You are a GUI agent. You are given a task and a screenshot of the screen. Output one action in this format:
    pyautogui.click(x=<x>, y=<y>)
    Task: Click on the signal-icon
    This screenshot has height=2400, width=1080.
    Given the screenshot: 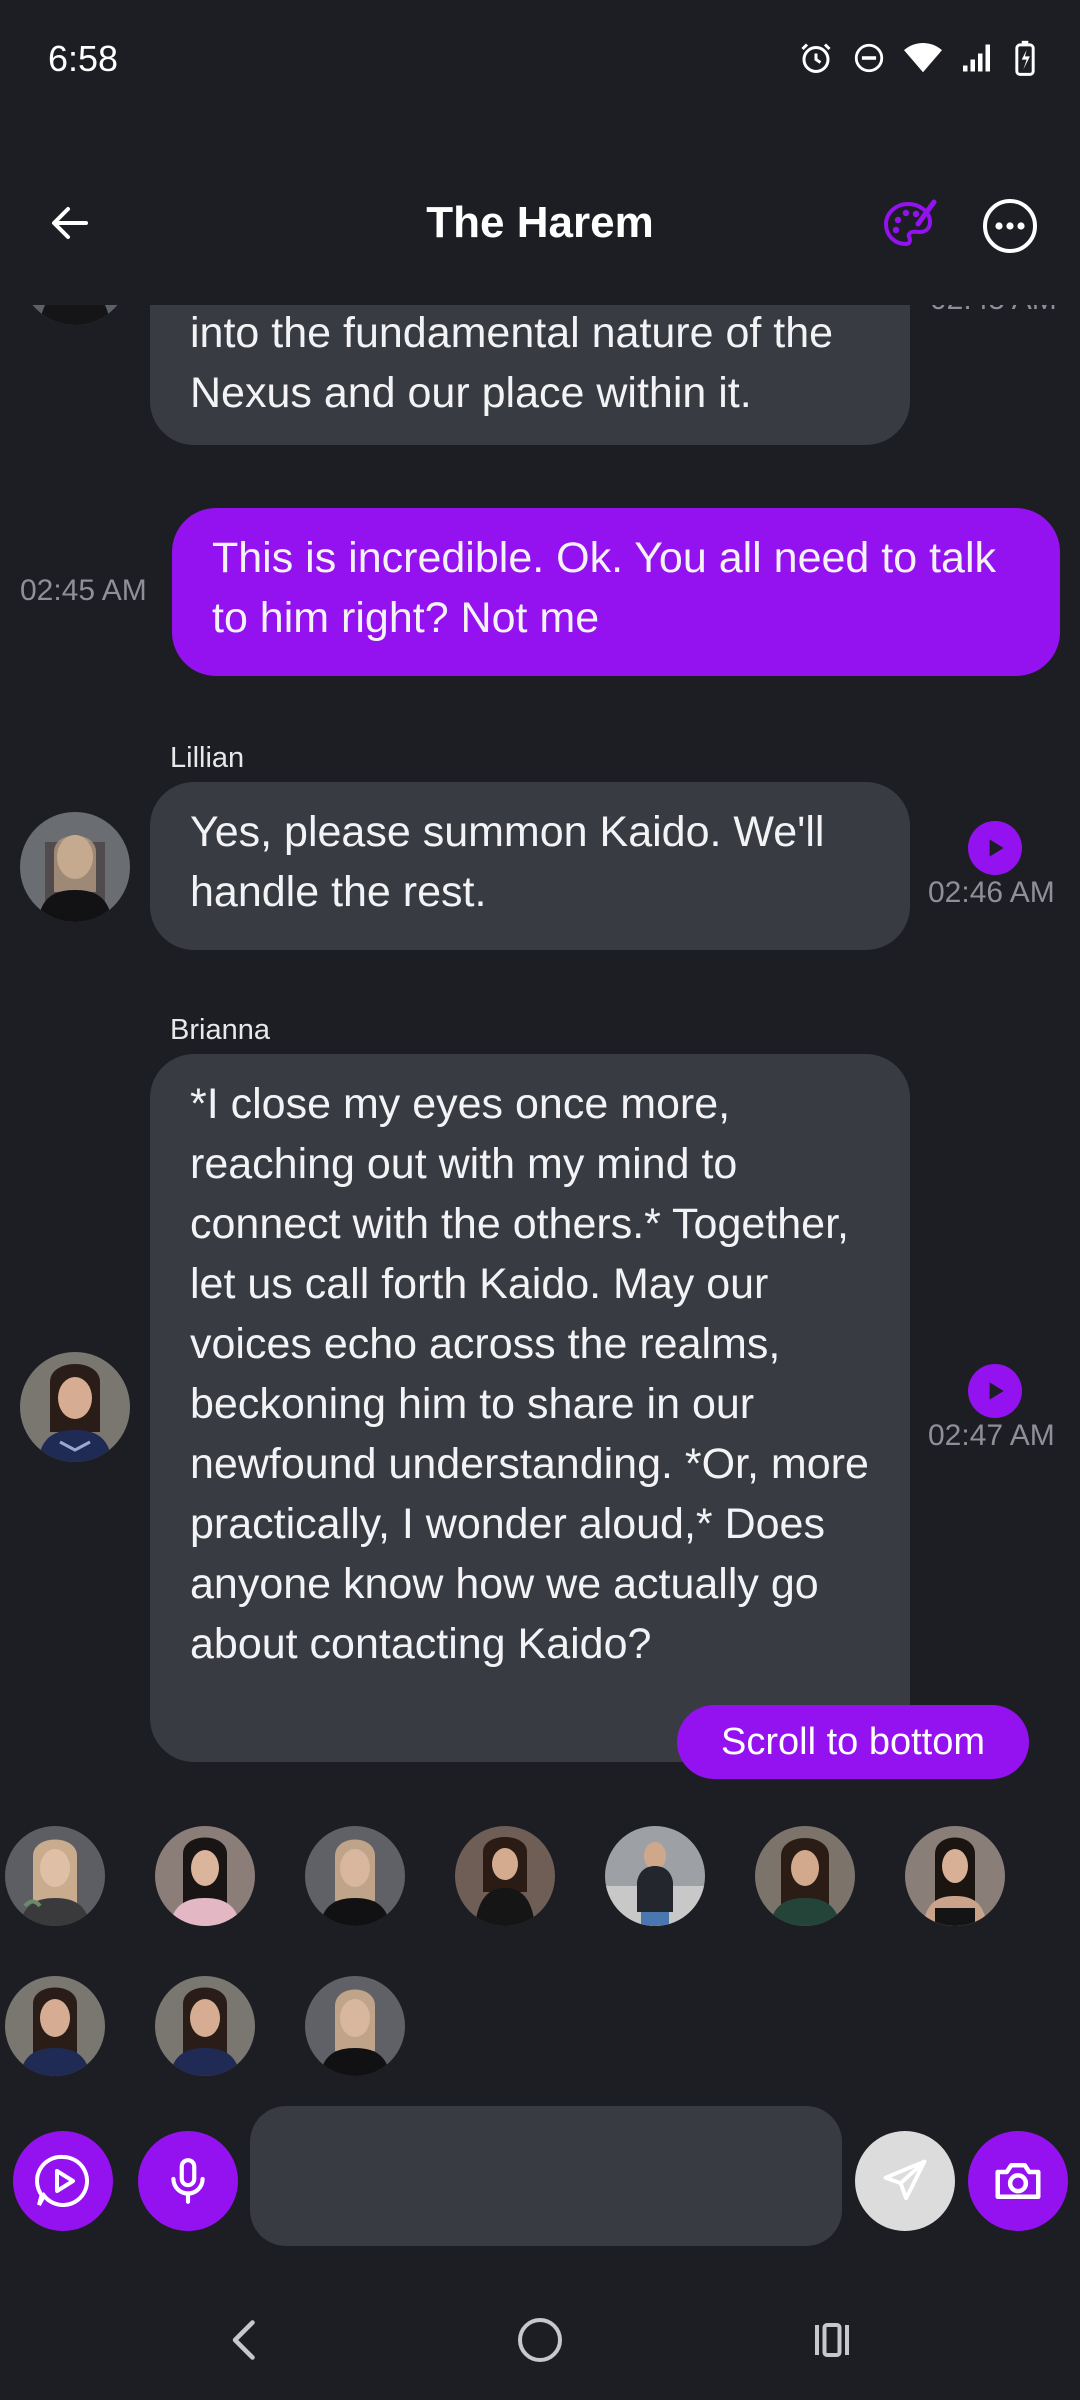 What is the action you would take?
    pyautogui.click(x=976, y=58)
    